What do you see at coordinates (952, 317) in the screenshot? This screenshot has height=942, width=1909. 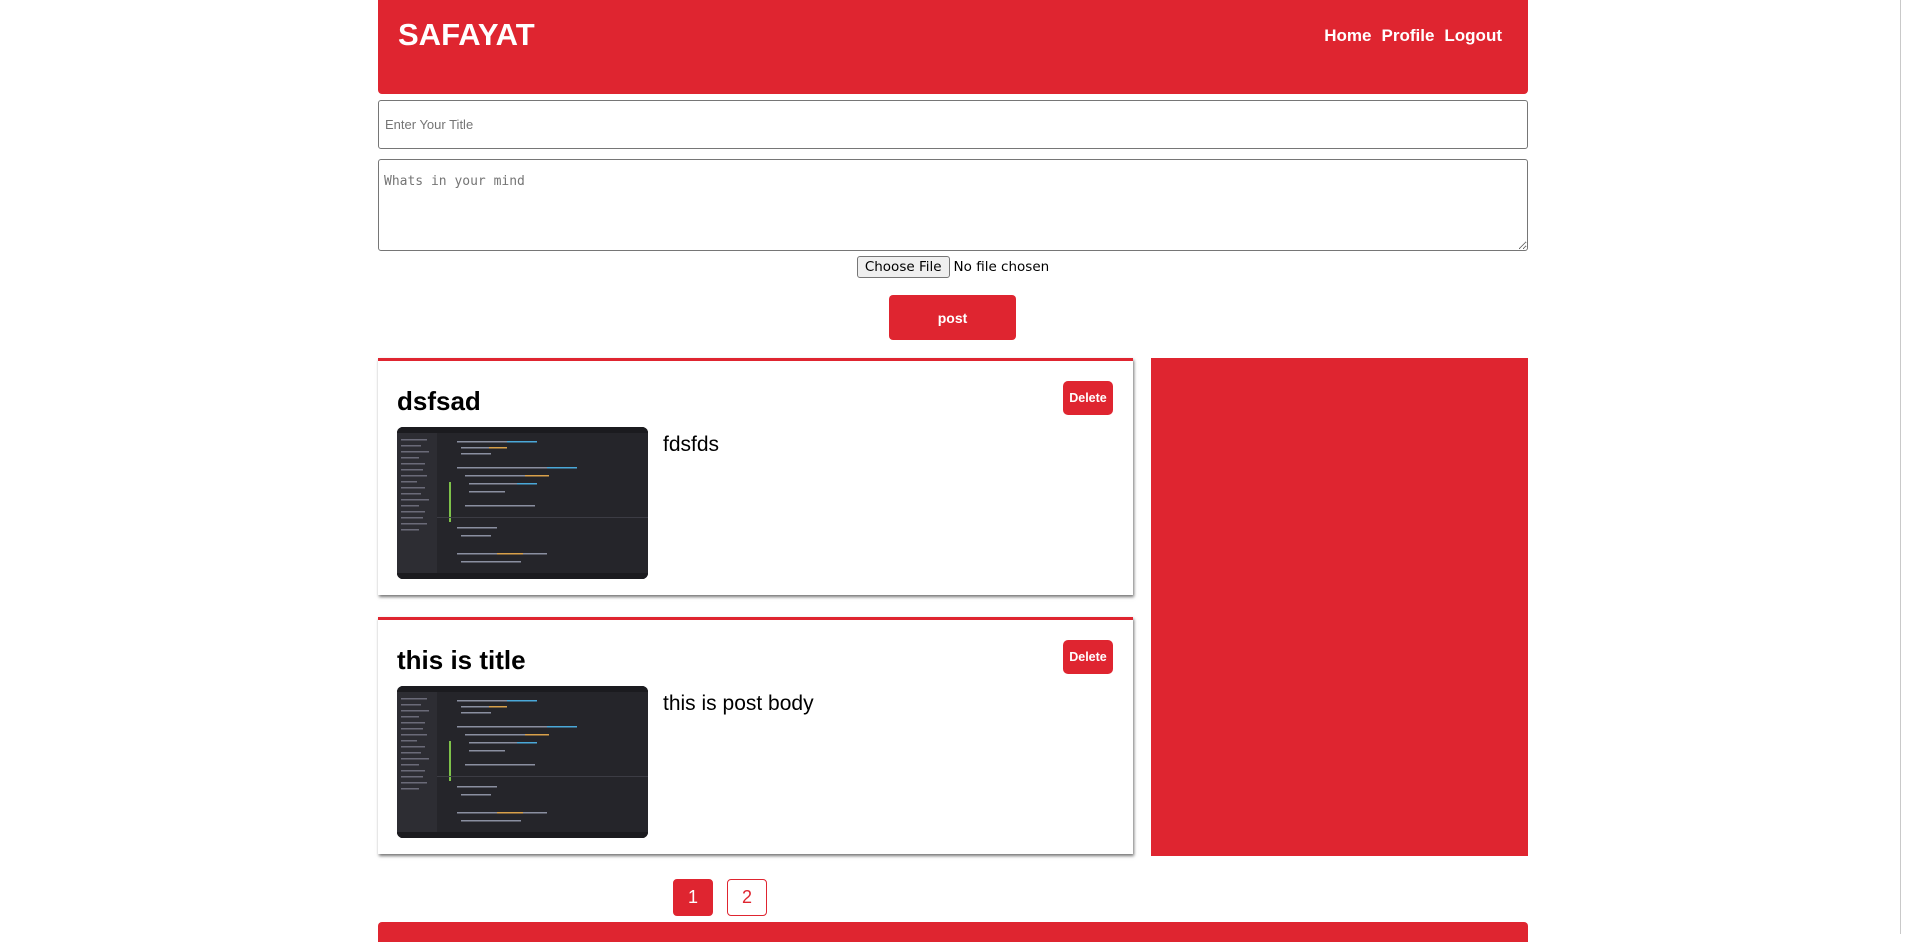 I see `post-submit-button: post` at bounding box center [952, 317].